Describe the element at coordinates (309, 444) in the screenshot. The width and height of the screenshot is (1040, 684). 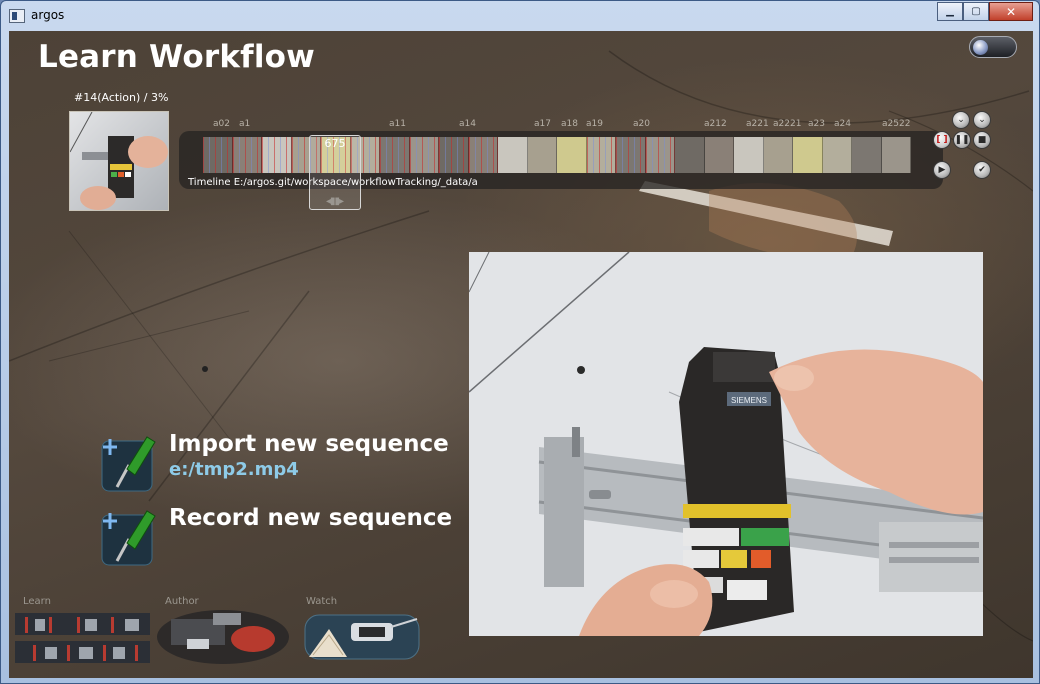
I see `import-sequence-label: Import new sequence` at that location.